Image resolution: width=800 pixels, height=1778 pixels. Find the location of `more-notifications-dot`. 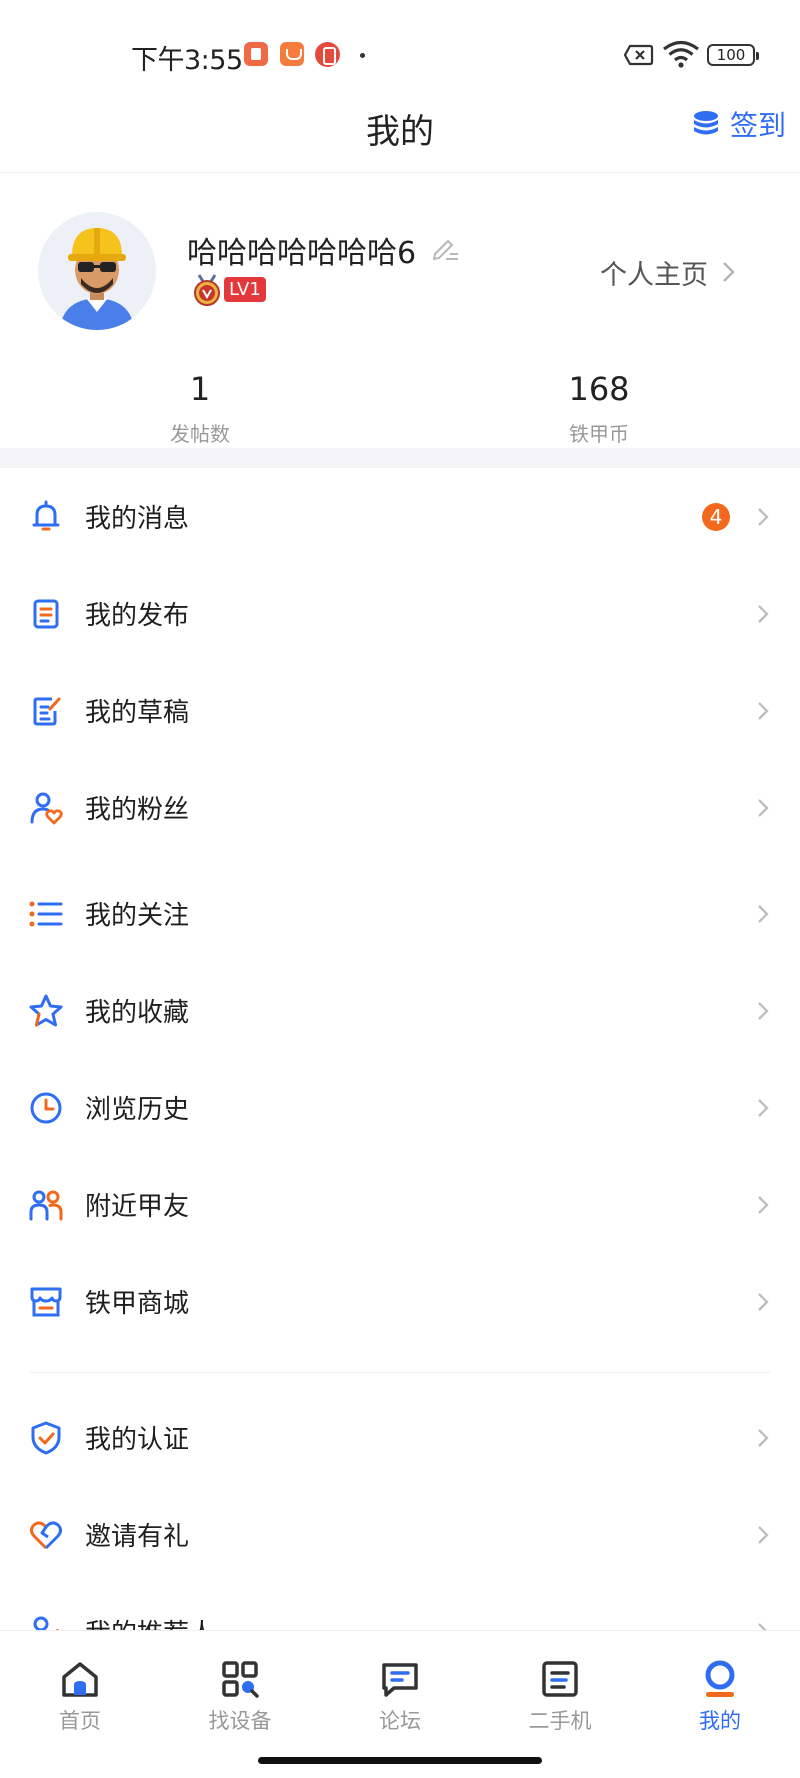

more-notifications-dot is located at coordinates (362, 55).